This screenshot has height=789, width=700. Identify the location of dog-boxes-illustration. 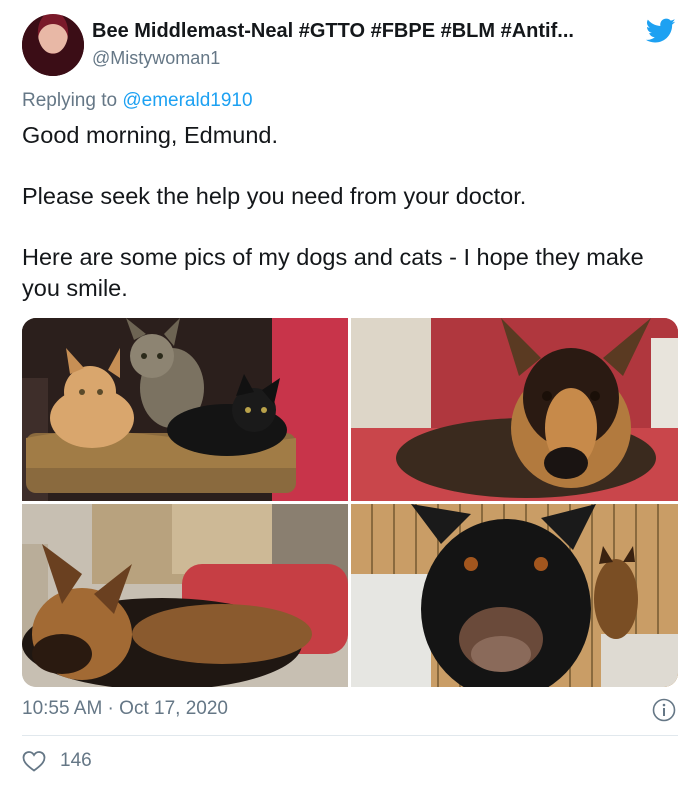
(185, 595).